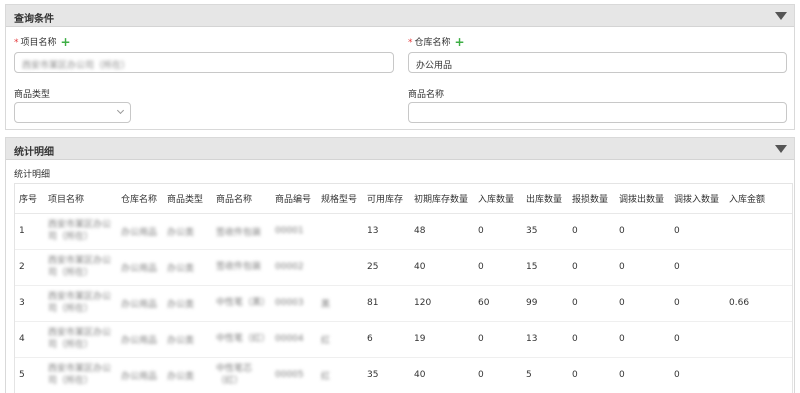 The height and width of the screenshot is (393, 800). I want to click on product-type-label: 商品类型, so click(32, 95).